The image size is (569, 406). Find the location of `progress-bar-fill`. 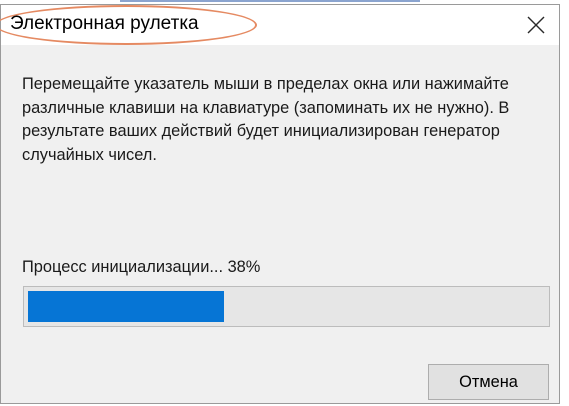

progress-bar-fill is located at coordinates (126, 306).